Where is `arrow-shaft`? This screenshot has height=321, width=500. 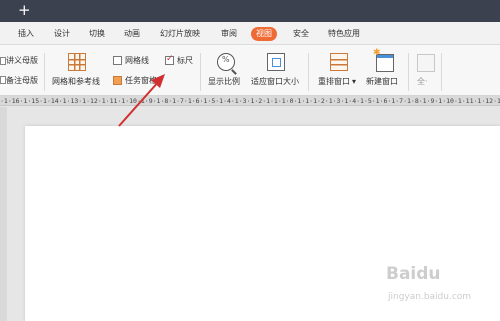 arrow-shaft is located at coordinates (139, 103).